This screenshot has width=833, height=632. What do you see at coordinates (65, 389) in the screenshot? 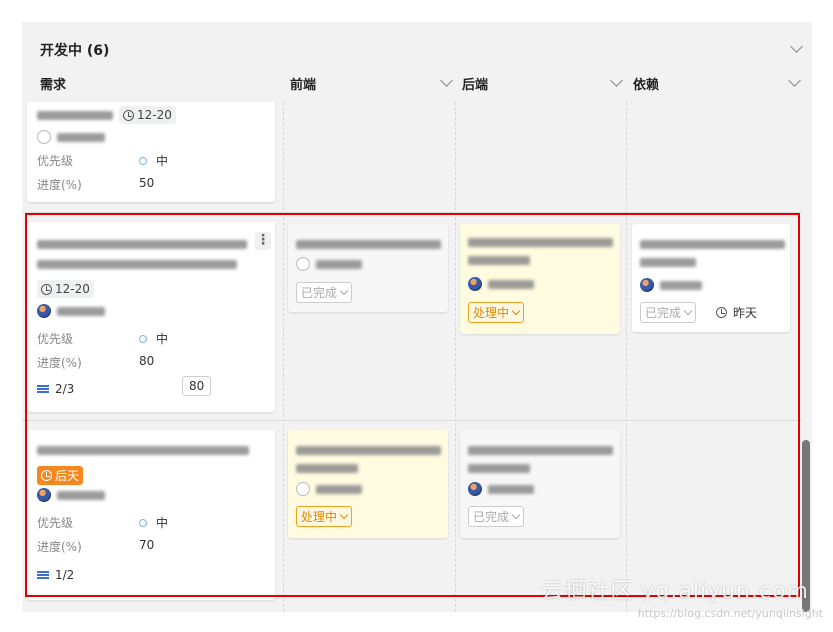
I see `subtask-count: 2/3` at bounding box center [65, 389].